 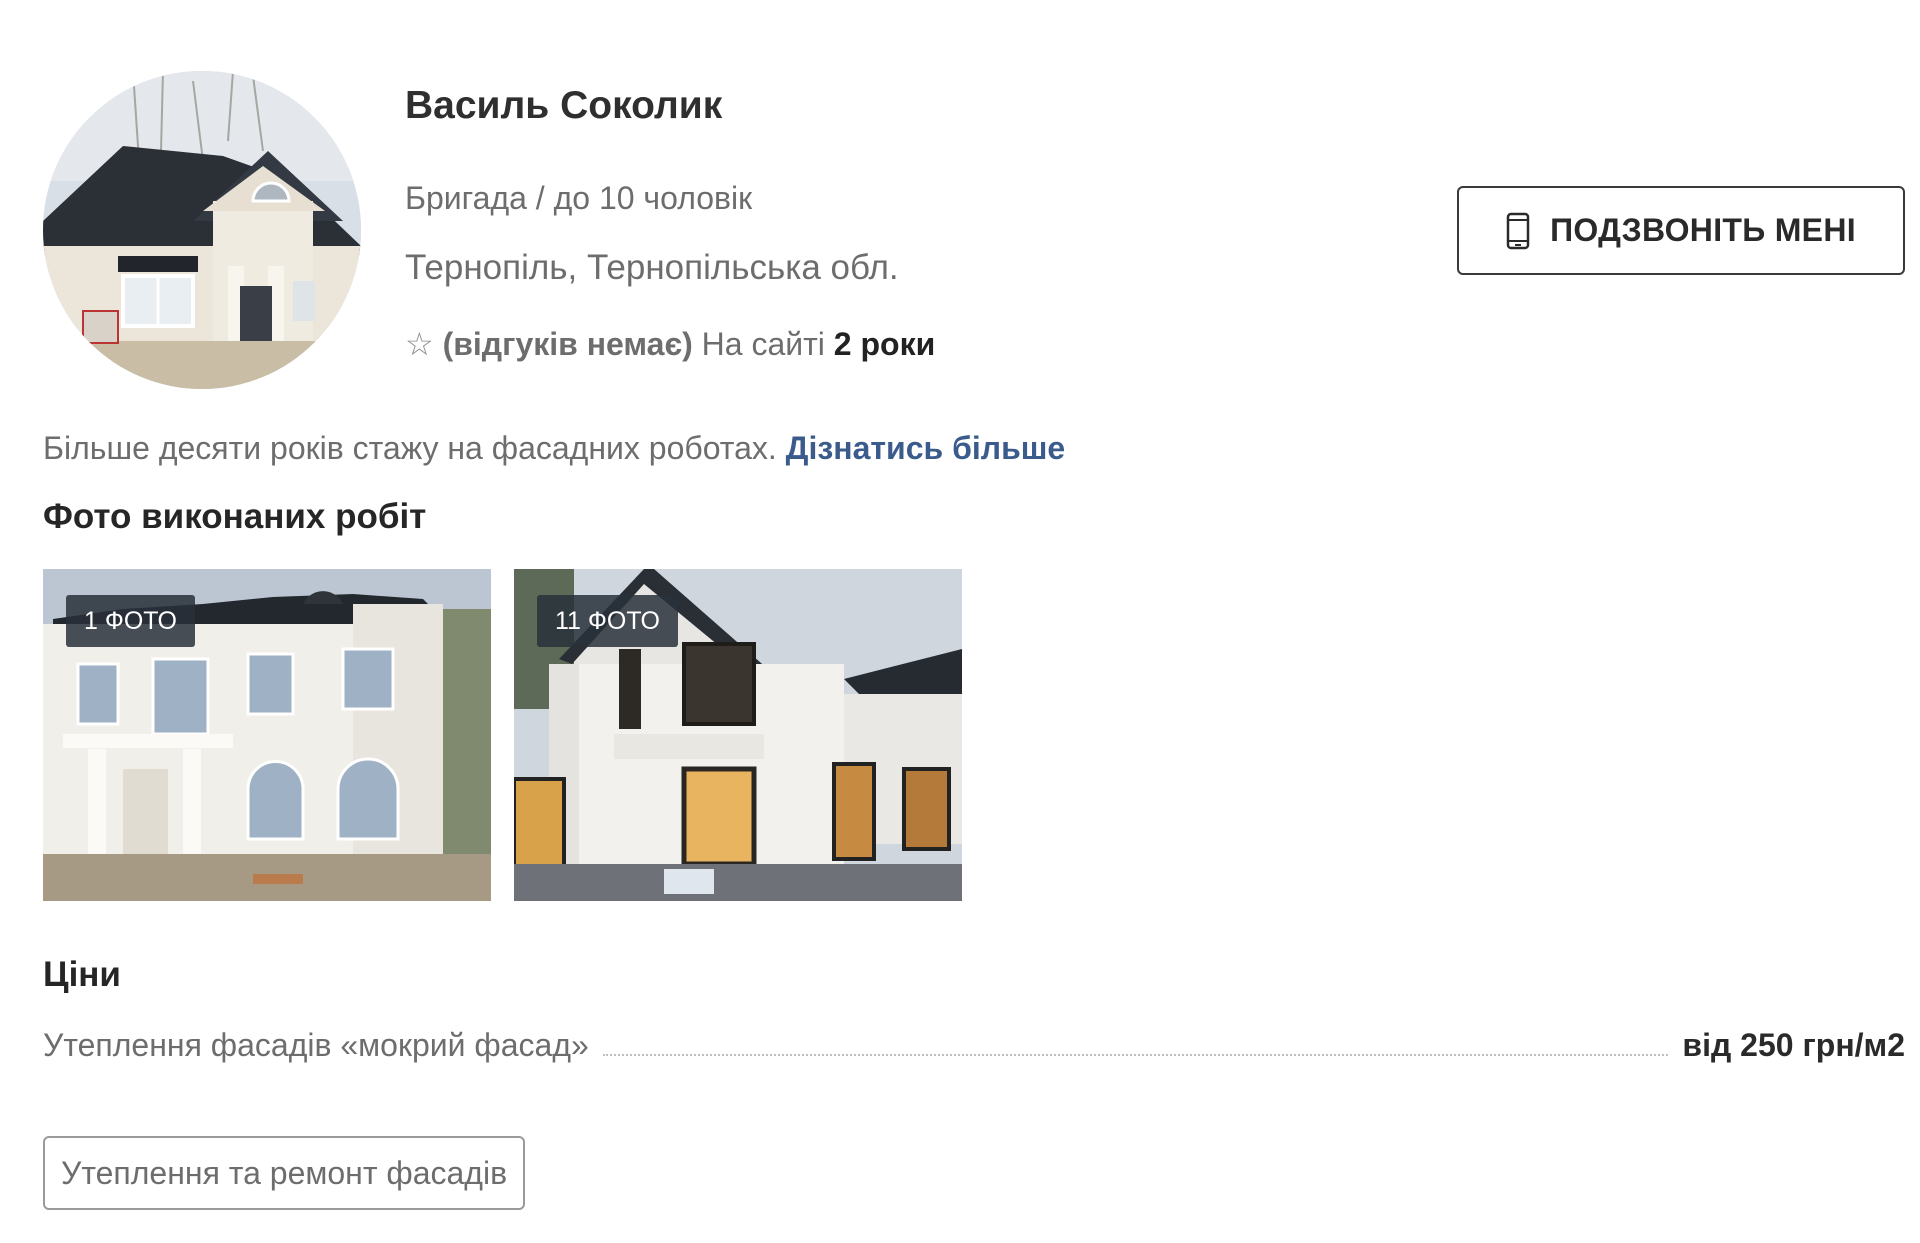 What do you see at coordinates (235, 516) in the screenshot?
I see `photos-title: Фото виконаних робіт` at bounding box center [235, 516].